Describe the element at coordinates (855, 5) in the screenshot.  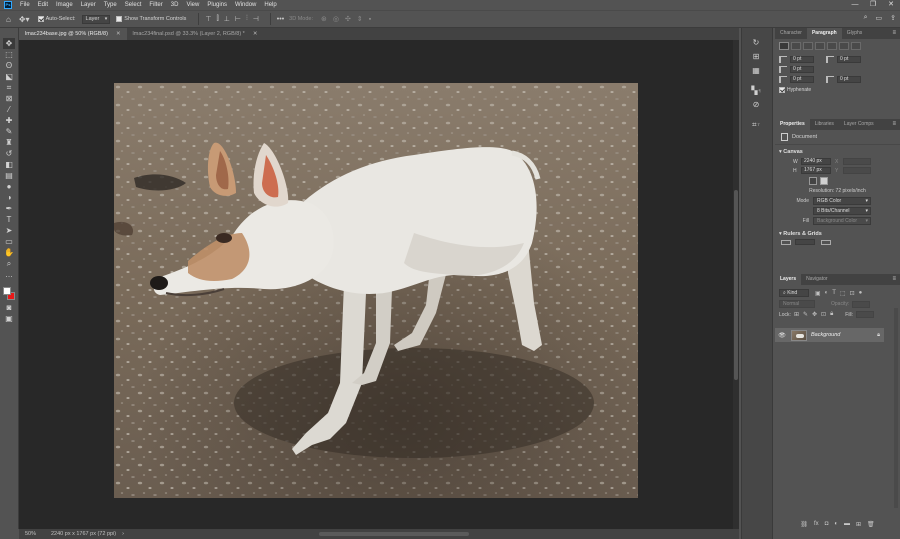
I see `minimize-icon: —` at that location.